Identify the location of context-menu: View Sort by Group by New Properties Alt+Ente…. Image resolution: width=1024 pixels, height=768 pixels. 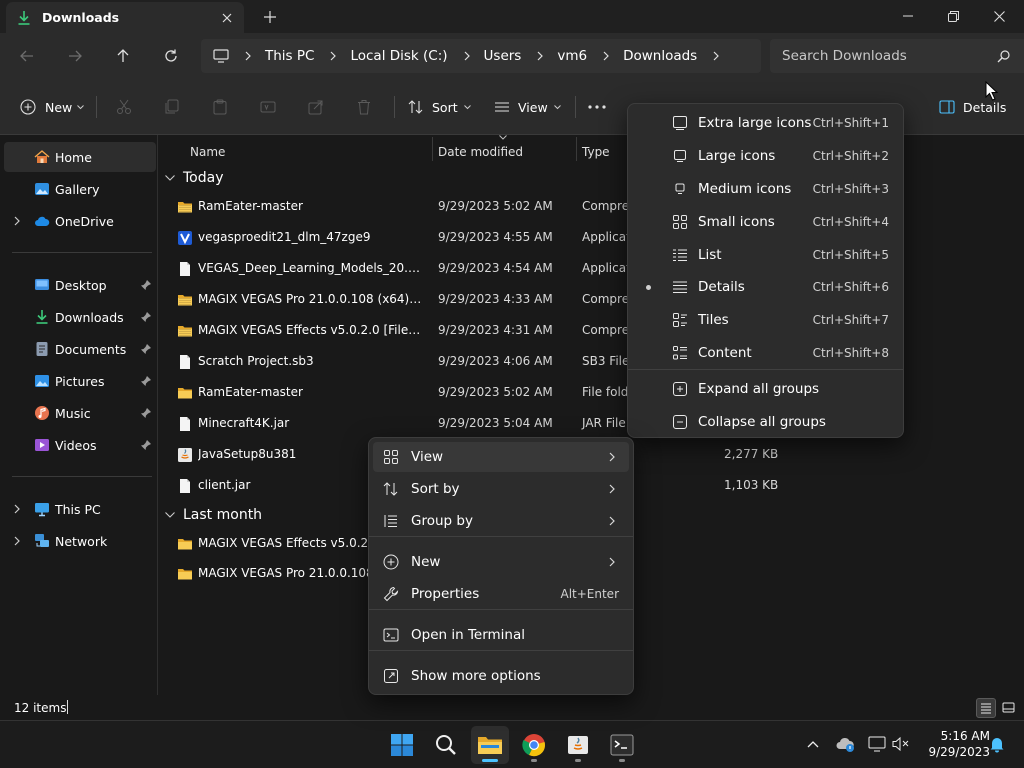
(501, 566).